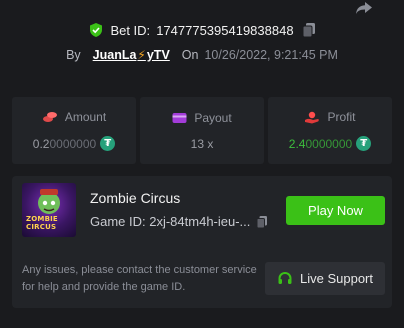 This screenshot has height=328, width=404. What do you see at coordinates (74, 130) in the screenshot?
I see `stat-amount: Amount 0.20000000 ₮` at bounding box center [74, 130].